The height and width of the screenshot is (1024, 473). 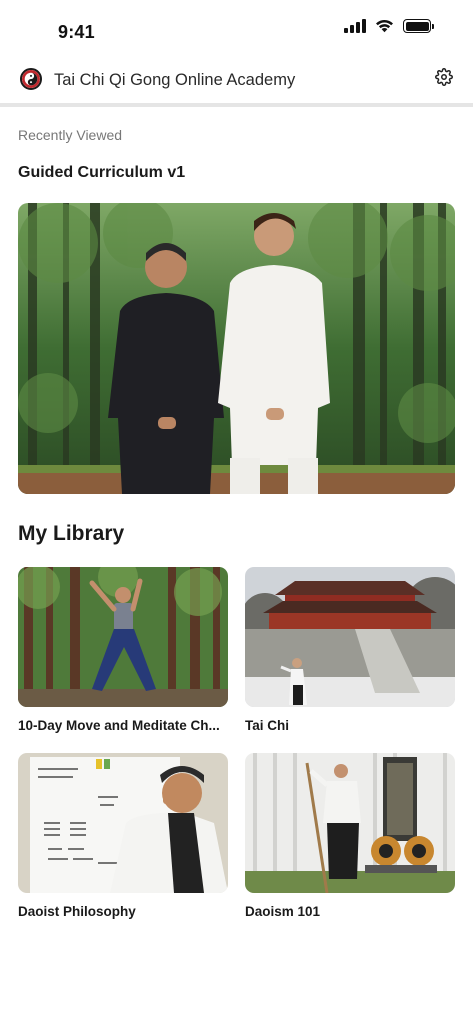 I want to click on yin-yang-logo-icon, so click(x=31, y=79).